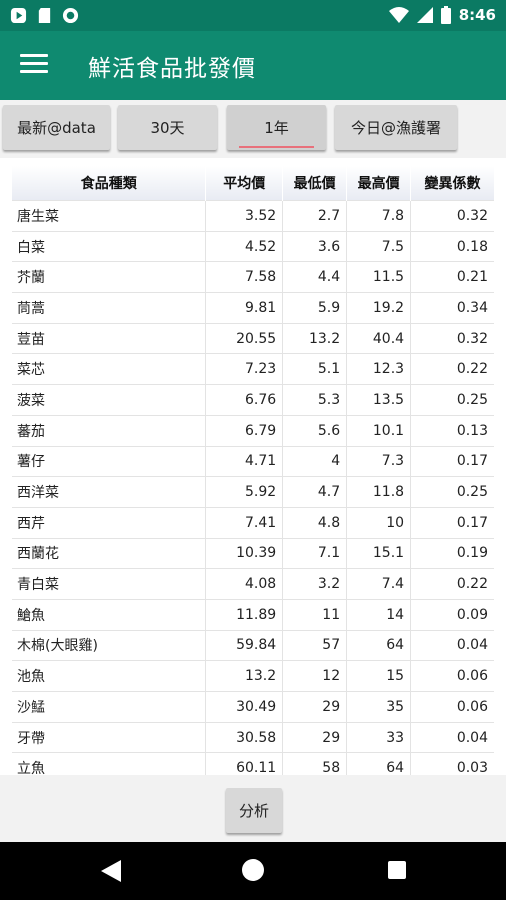  Describe the element at coordinates (244, 338) in the screenshot. I see `cell-average-price: 20.55` at that location.